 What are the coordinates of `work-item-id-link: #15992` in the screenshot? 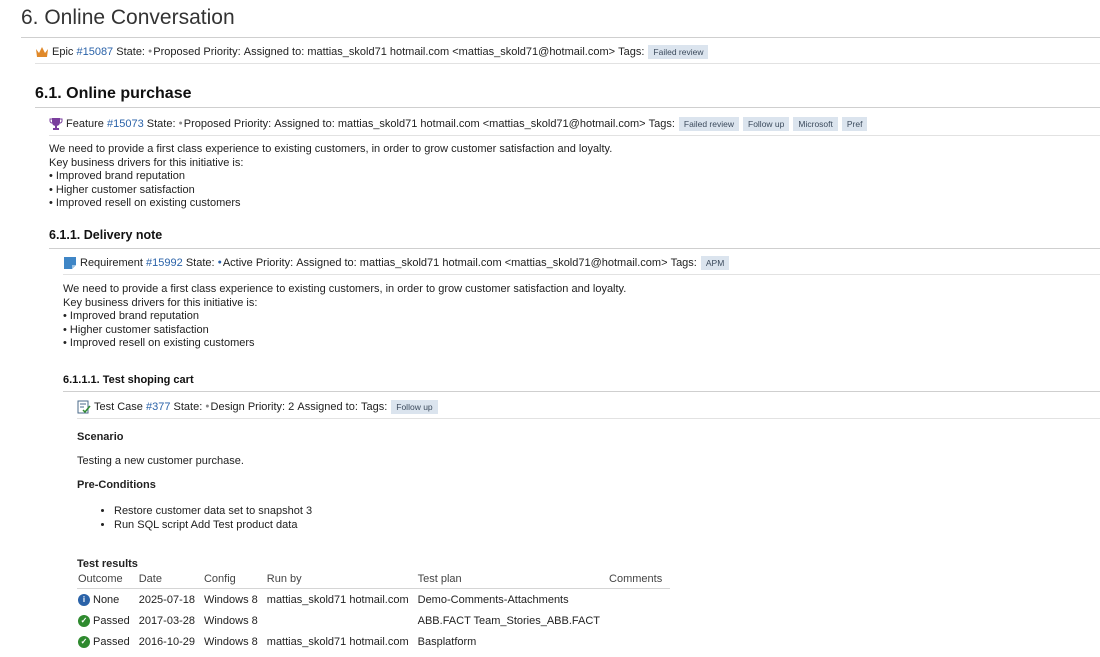 It's located at (164, 263).